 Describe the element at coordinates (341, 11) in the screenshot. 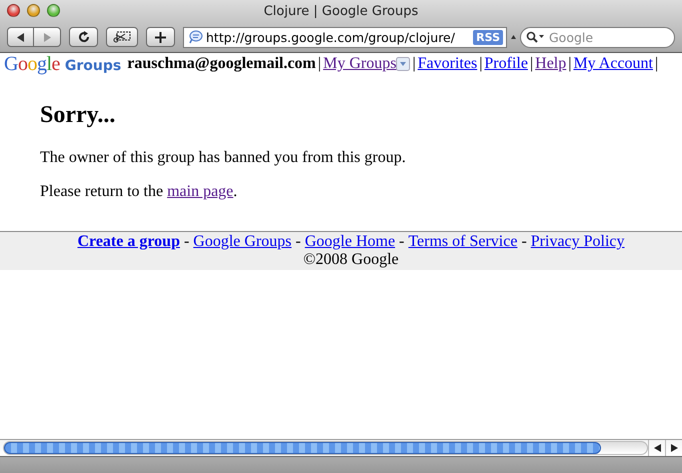

I see `window-title: Clojure | Google Groups` at that location.